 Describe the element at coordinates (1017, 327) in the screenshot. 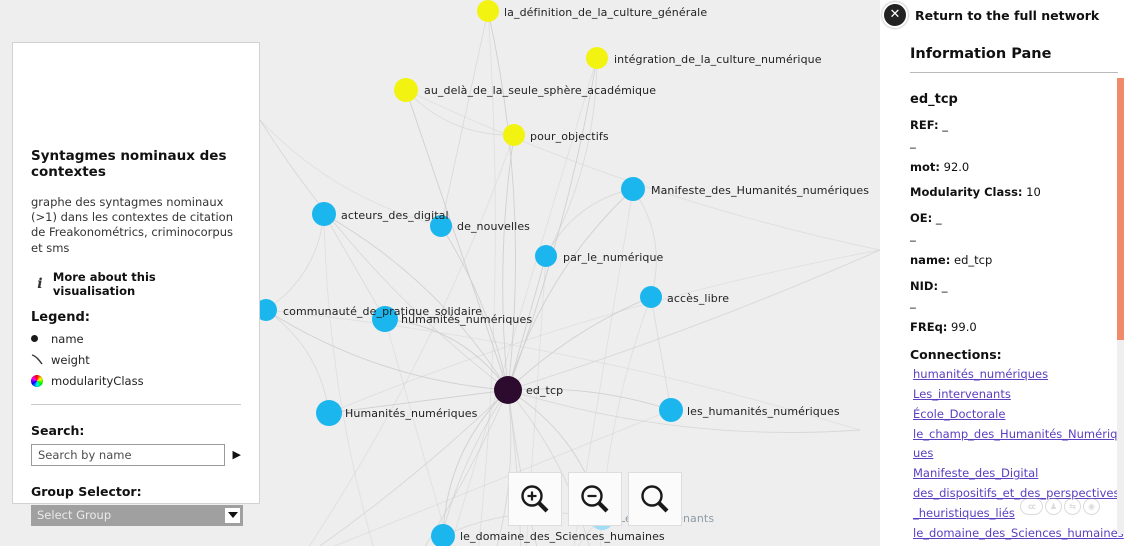

I see `node-attribute: FREq: 99.0` at that location.